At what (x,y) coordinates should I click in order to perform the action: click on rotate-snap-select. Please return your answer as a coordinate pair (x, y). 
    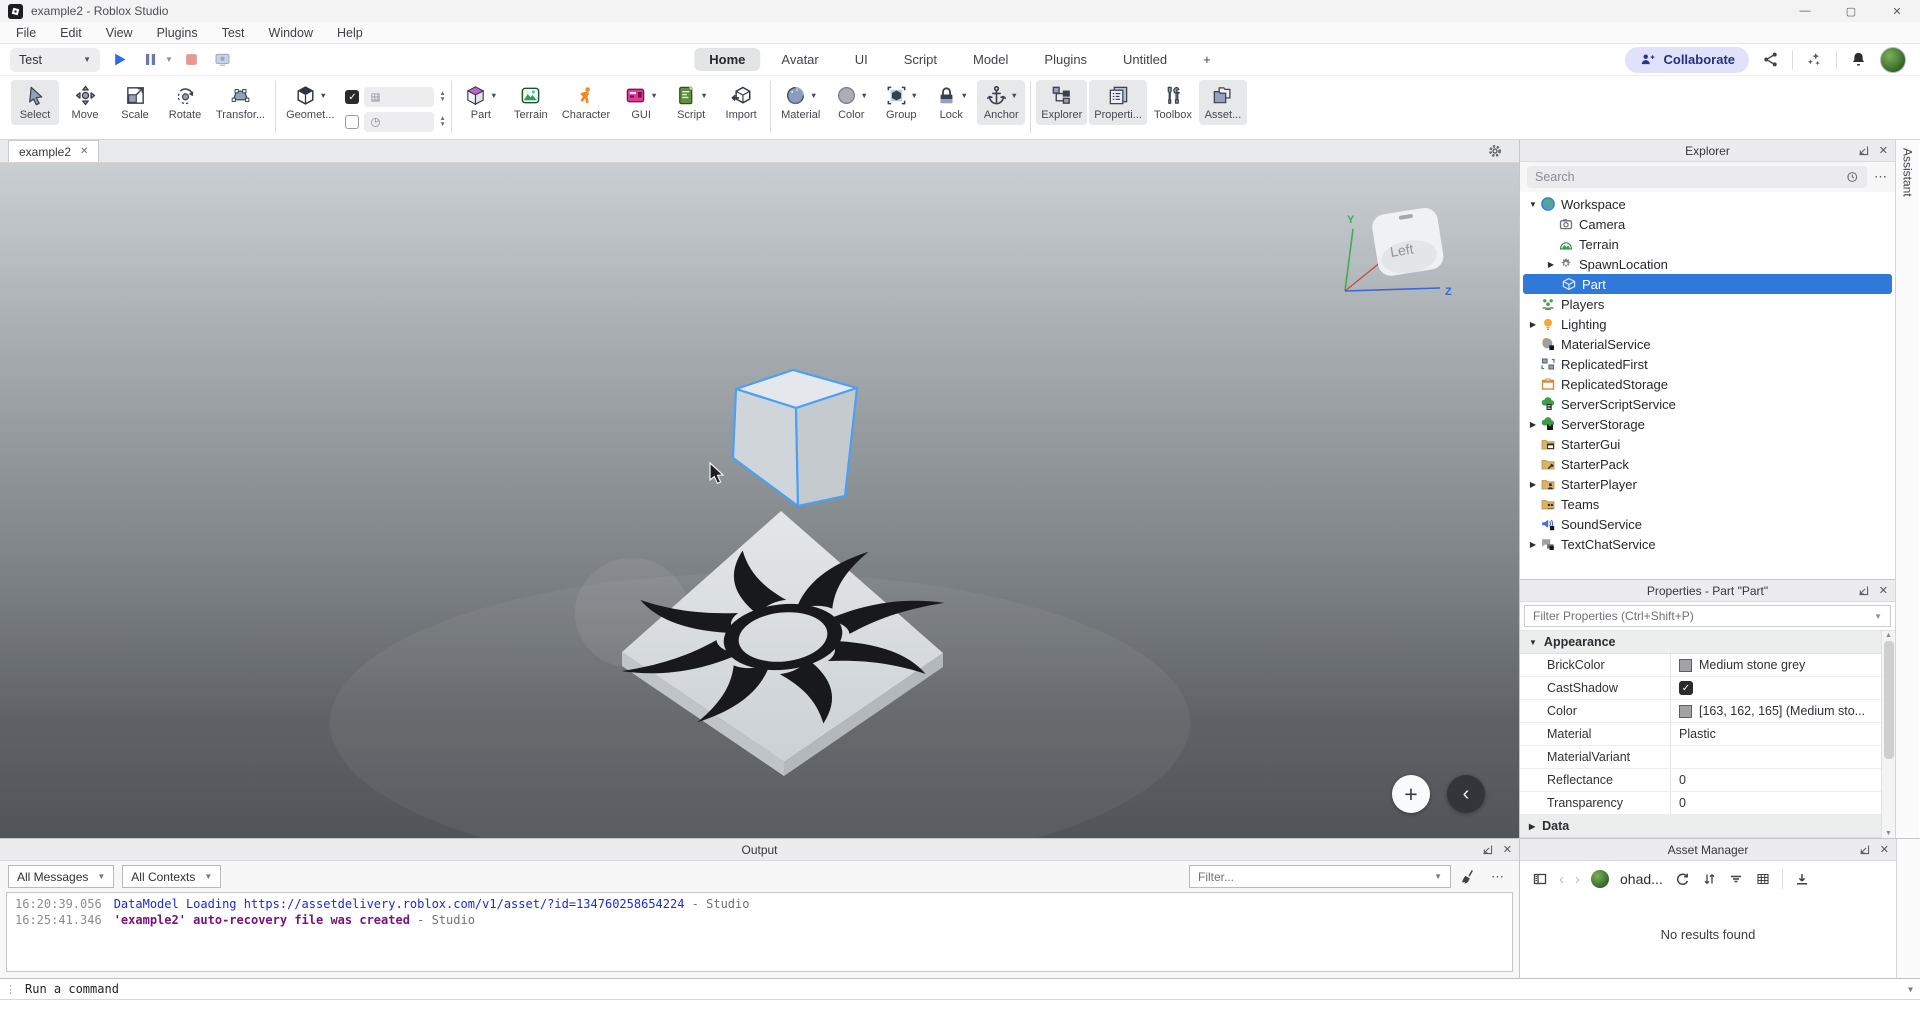
    Looking at the image, I should click on (399, 122).